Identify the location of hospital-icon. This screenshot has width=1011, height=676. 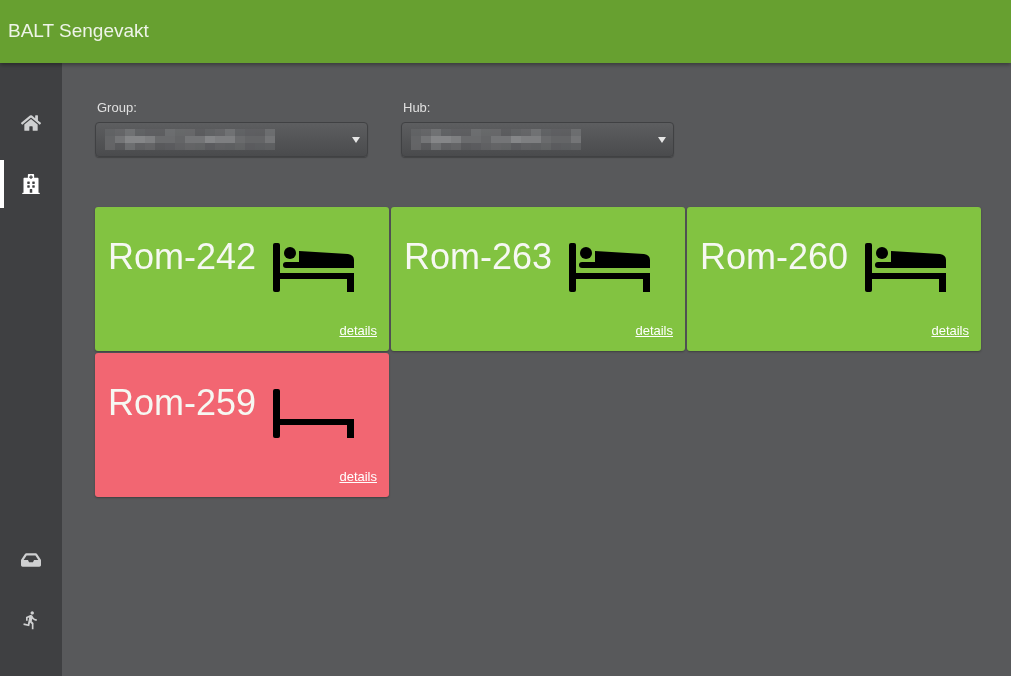
(31, 184).